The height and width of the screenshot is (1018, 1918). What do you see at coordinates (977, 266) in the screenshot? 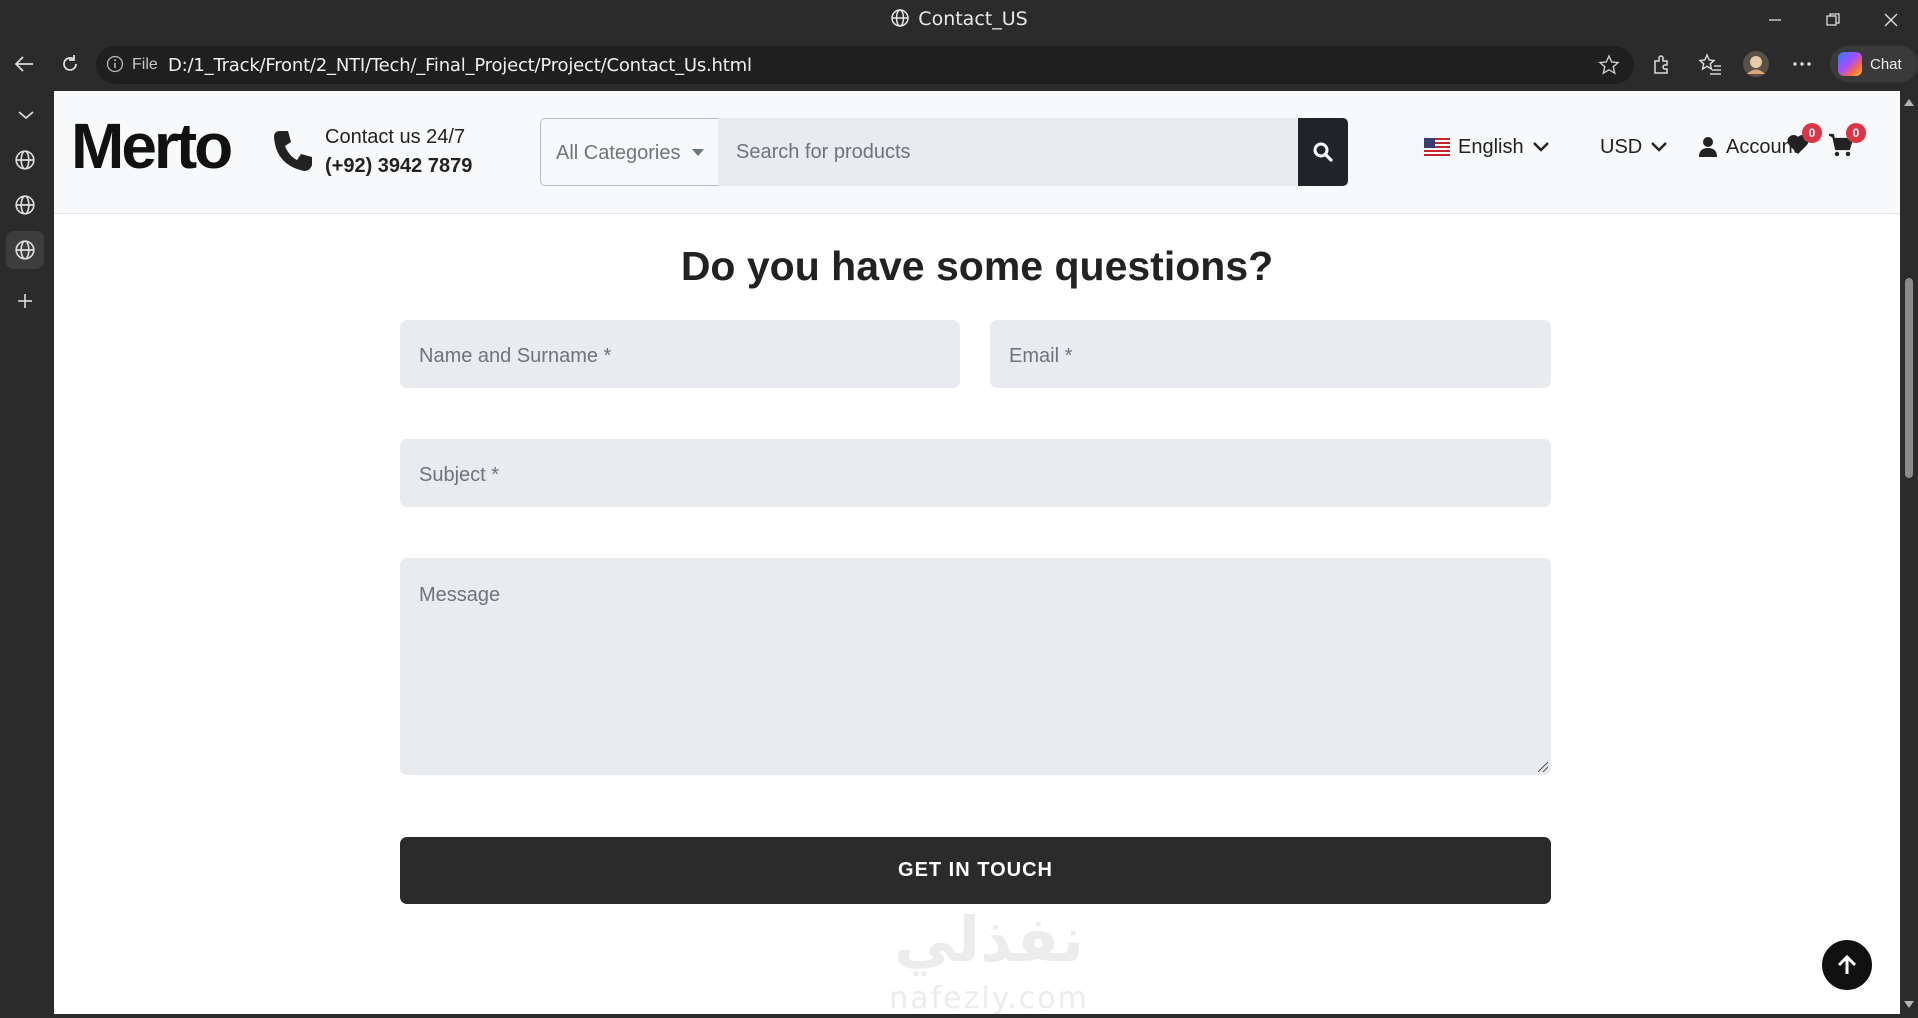
I see `page-title: Do you have some questions?` at bounding box center [977, 266].